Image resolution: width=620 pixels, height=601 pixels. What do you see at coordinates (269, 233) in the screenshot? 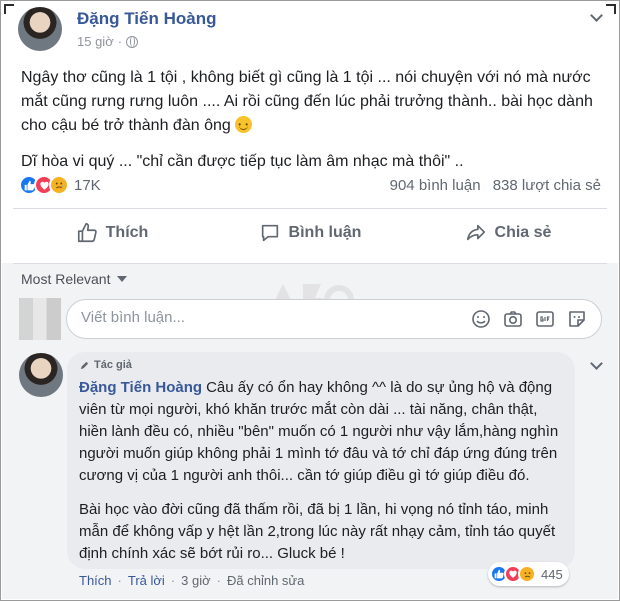
I see `comment-bubble-icon` at bounding box center [269, 233].